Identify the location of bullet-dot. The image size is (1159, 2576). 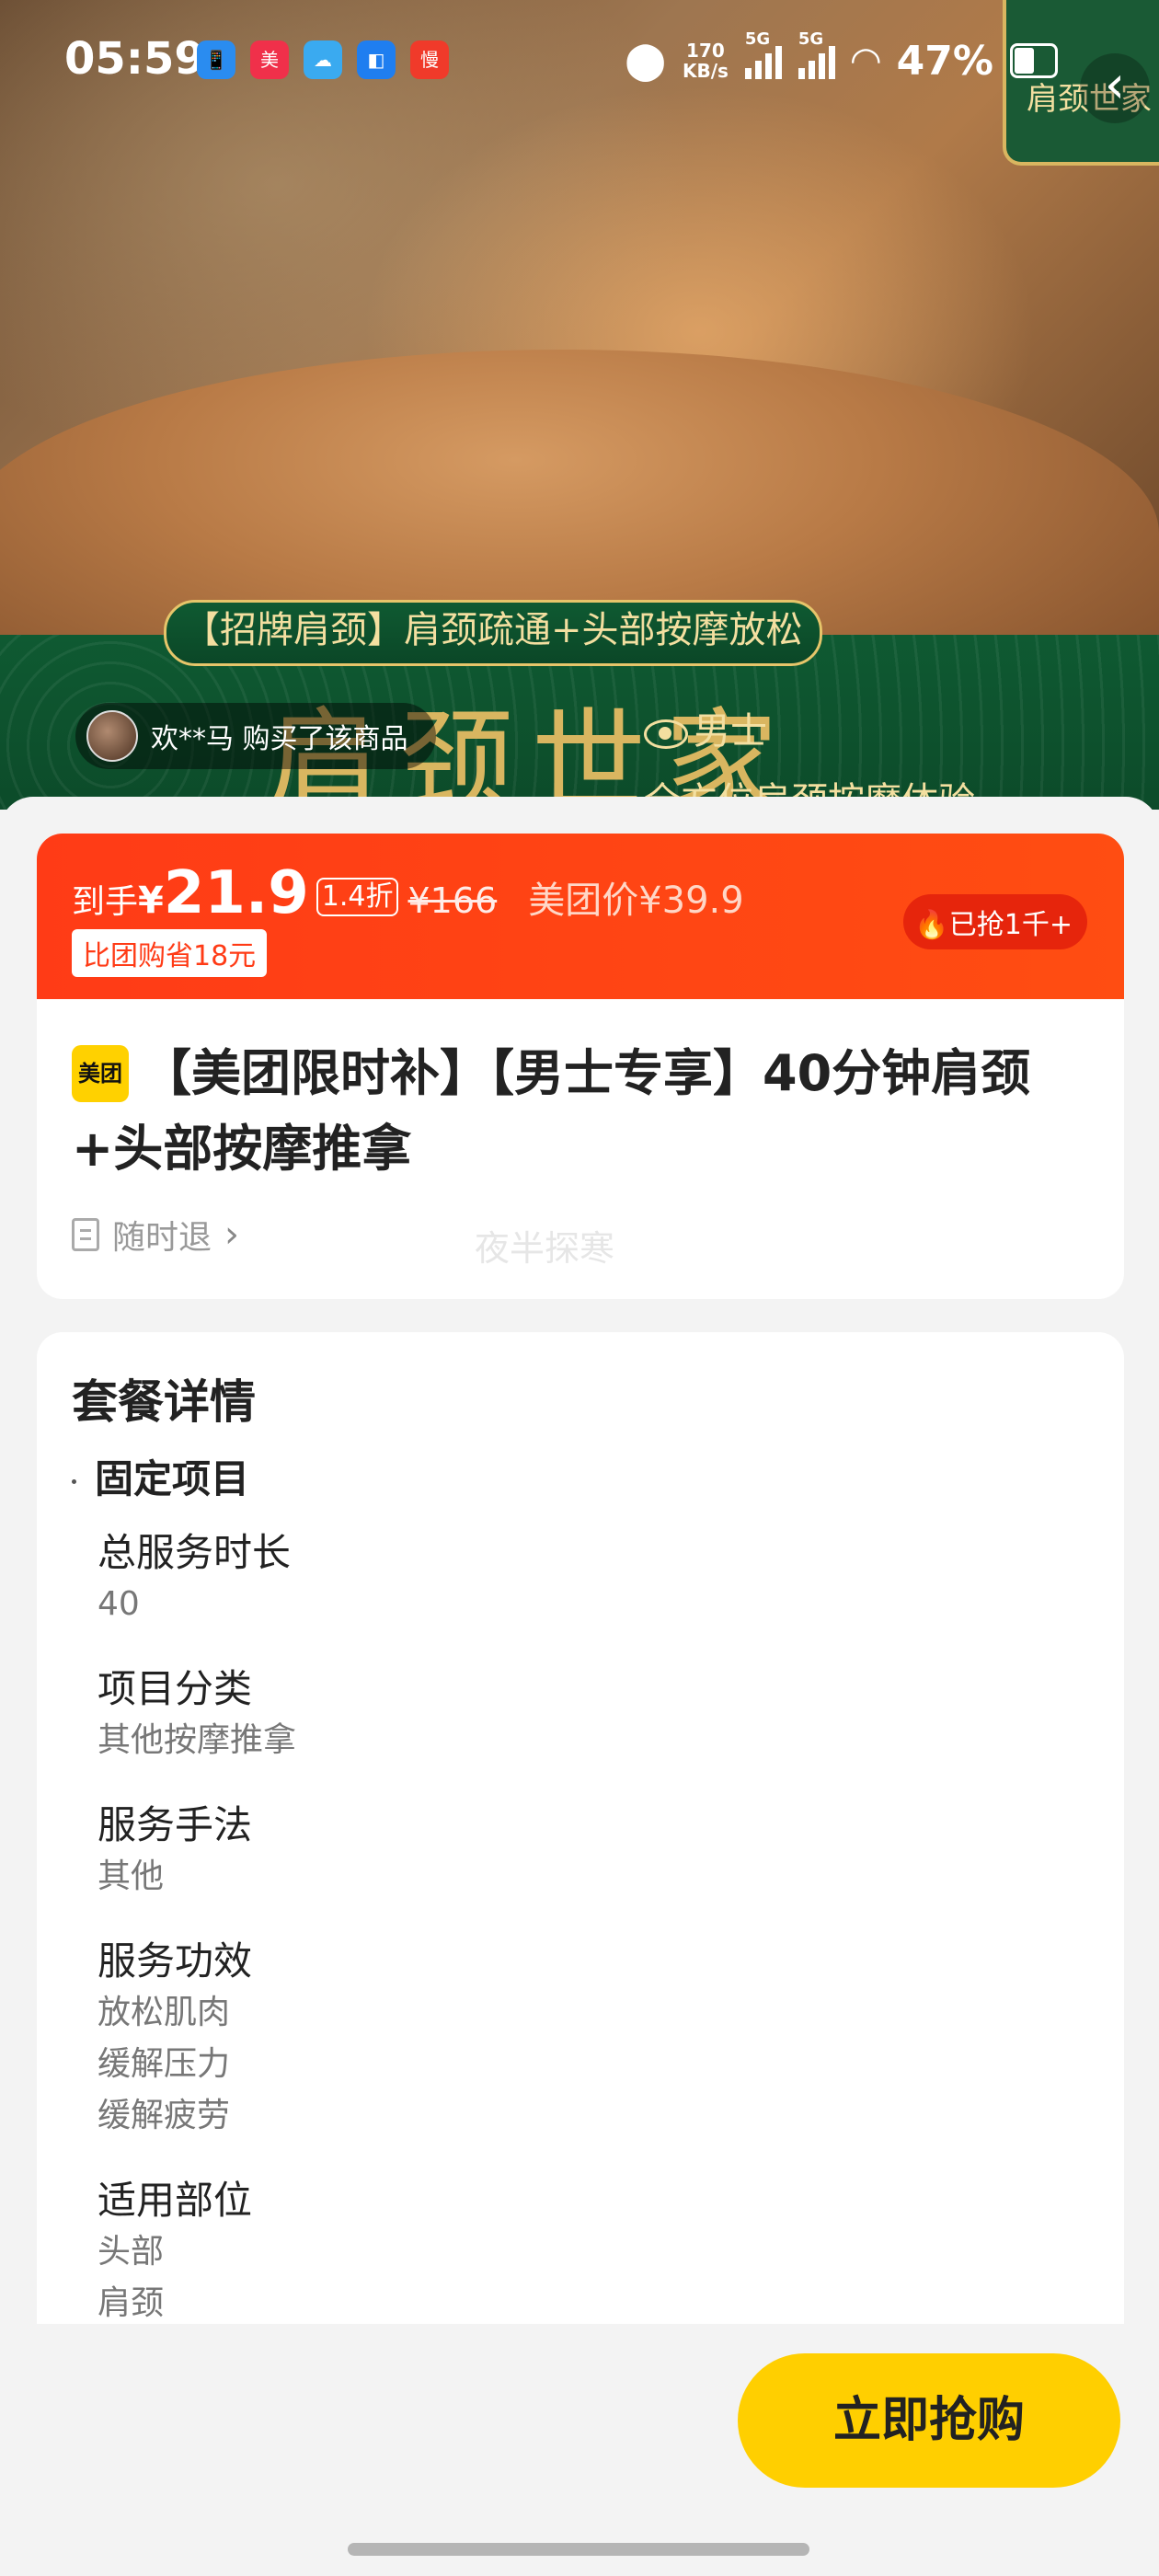
(74, 1481).